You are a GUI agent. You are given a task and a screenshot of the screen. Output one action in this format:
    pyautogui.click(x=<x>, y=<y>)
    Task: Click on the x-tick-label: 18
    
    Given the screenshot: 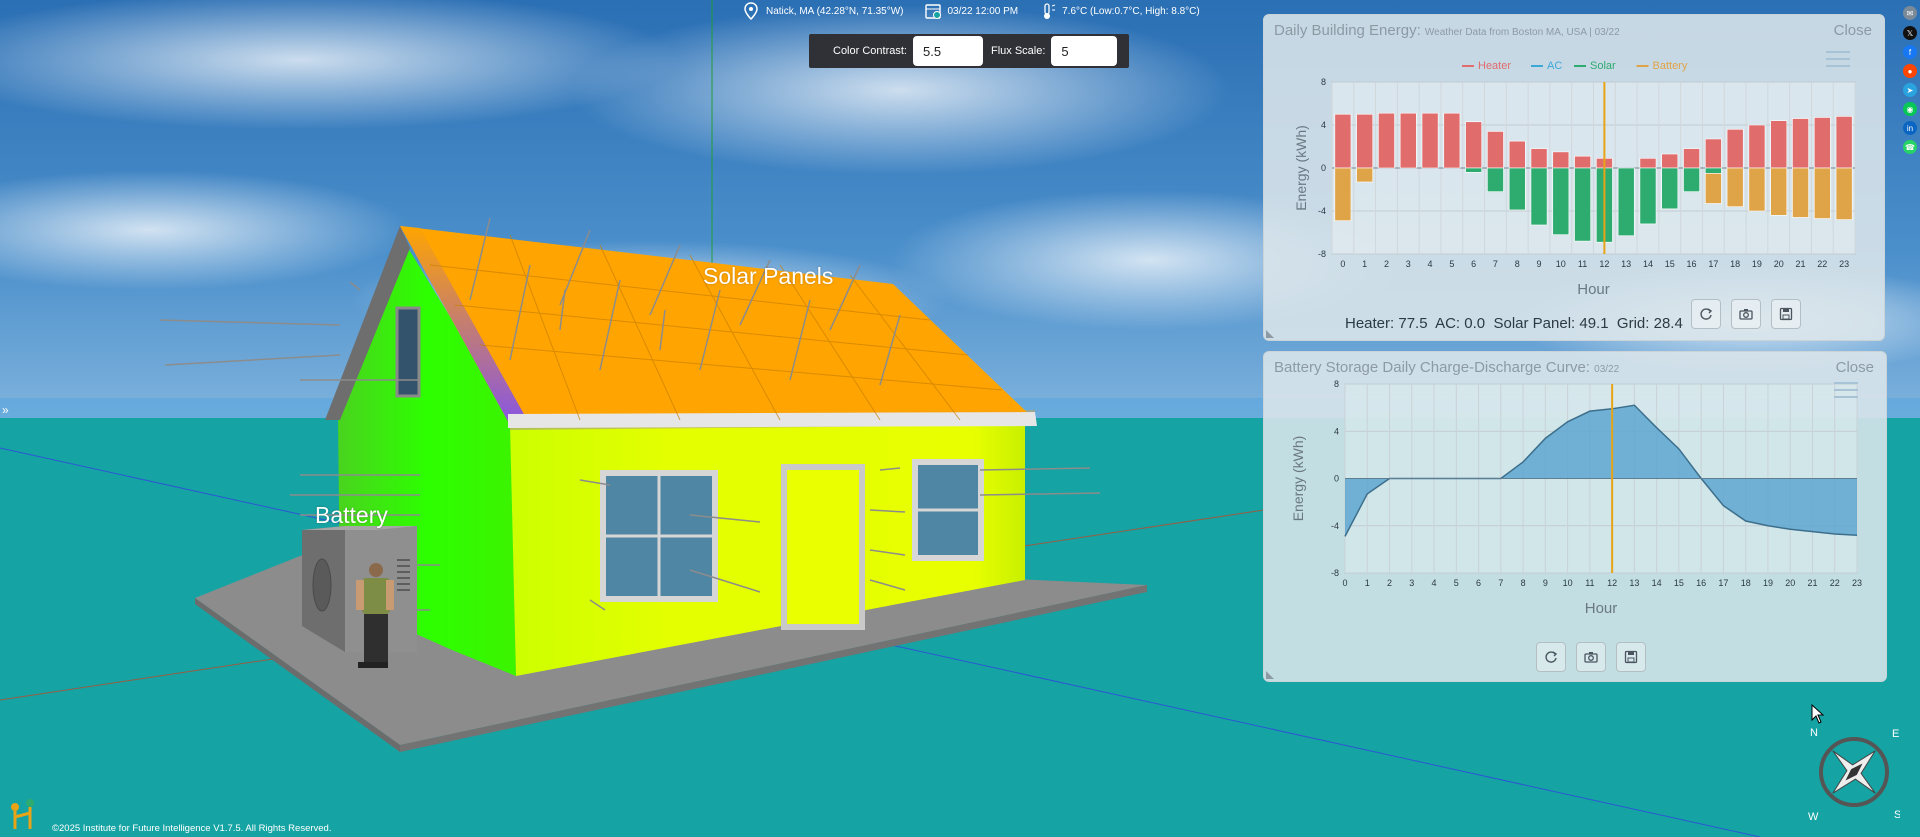 What is the action you would take?
    pyautogui.click(x=1746, y=583)
    